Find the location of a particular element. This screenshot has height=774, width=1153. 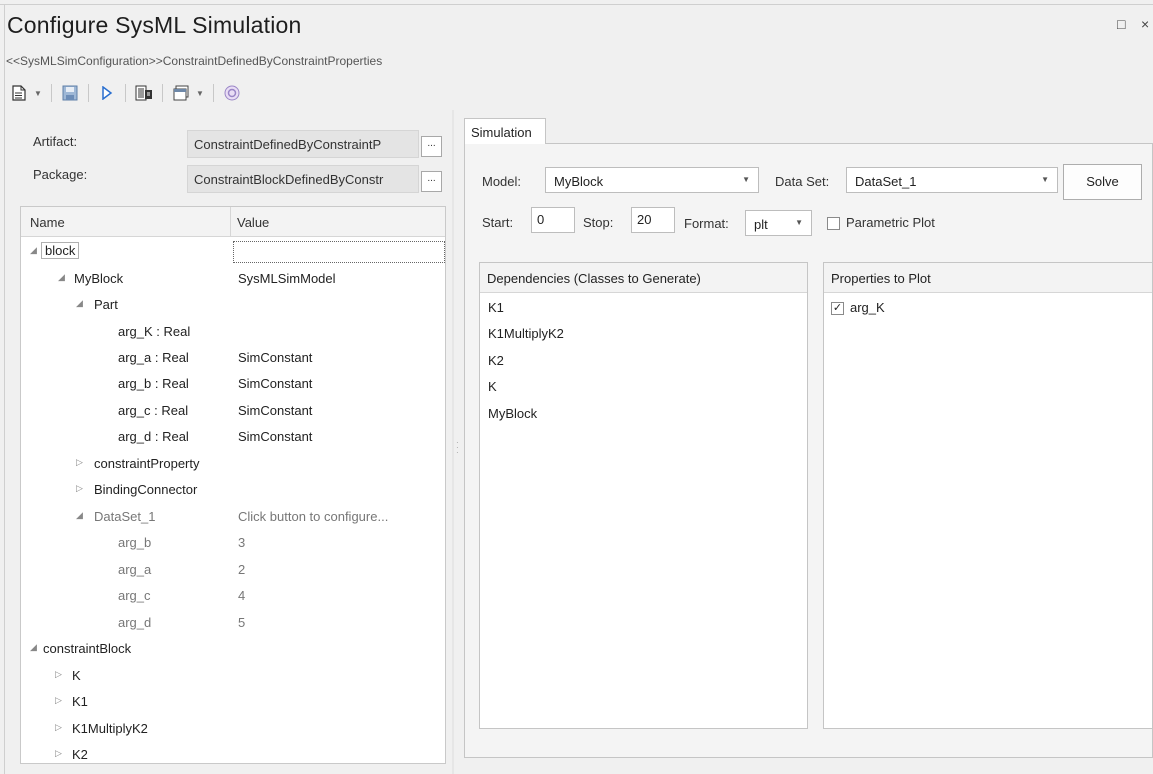

model-select: MyBlock ▼ is located at coordinates (652, 180).